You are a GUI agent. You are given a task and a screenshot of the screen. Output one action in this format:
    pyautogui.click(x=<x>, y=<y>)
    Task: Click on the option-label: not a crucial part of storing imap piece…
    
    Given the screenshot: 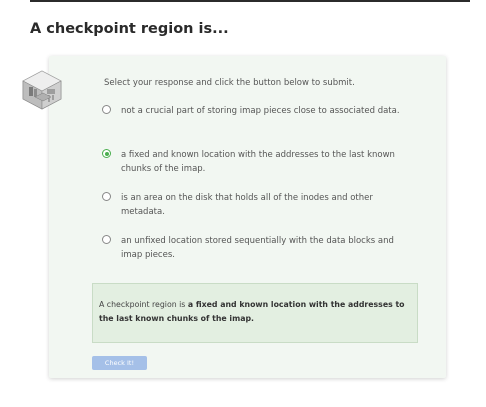 What is the action you would take?
    pyautogui.click(x=260, y=111)
    